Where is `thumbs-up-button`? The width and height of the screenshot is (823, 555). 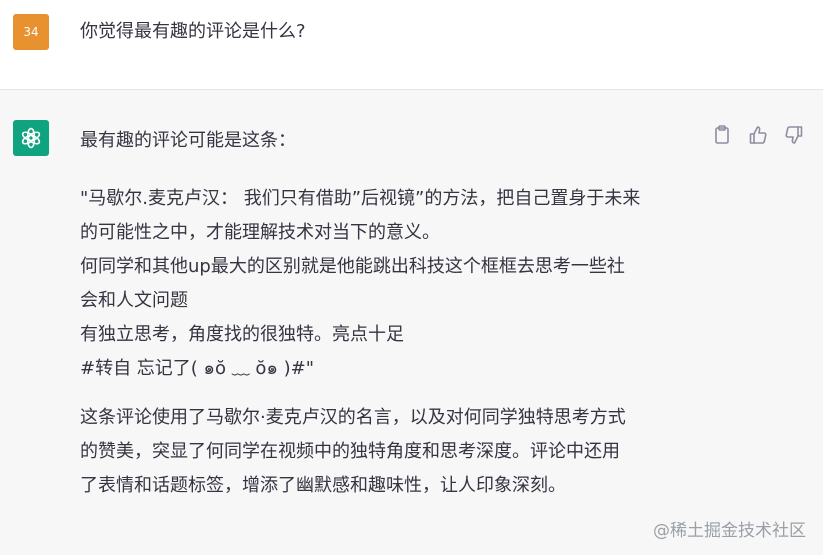 thumbs-up-button is located at coordinates (758, 135).